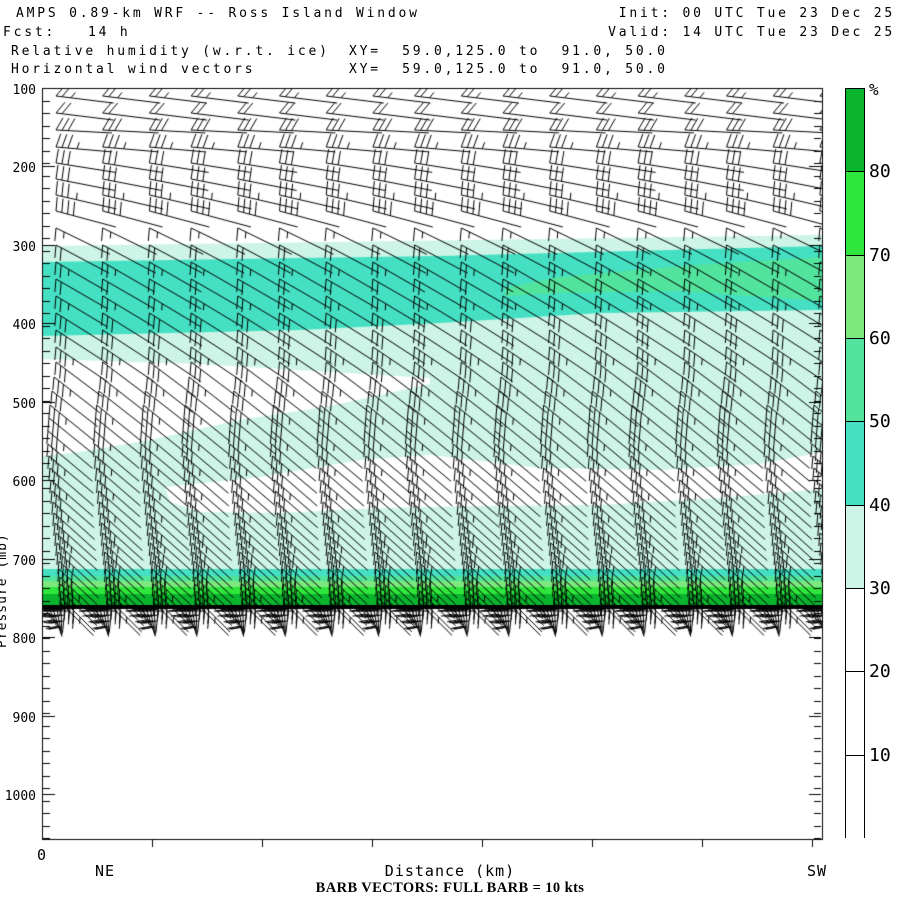  Describe the element at coordinates (751, 32) in the screenshot. I see `valid-time: Valid: 14 UTC Tue 23 Dec 25` at that location.